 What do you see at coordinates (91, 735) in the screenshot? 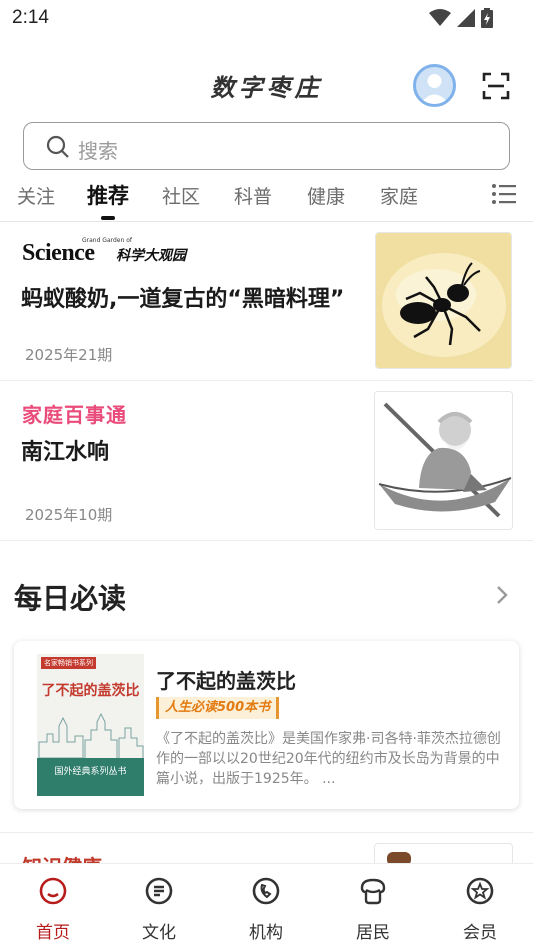
I see `city-skyline-image` at bounding box center [91, 735].